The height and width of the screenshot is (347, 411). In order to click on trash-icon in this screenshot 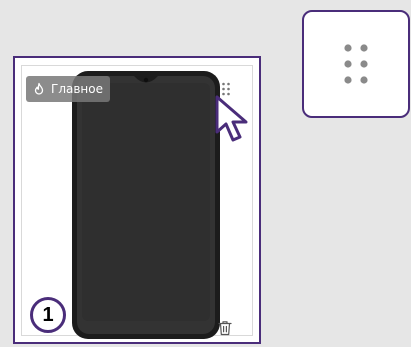, I will do `click(225, 328)`.